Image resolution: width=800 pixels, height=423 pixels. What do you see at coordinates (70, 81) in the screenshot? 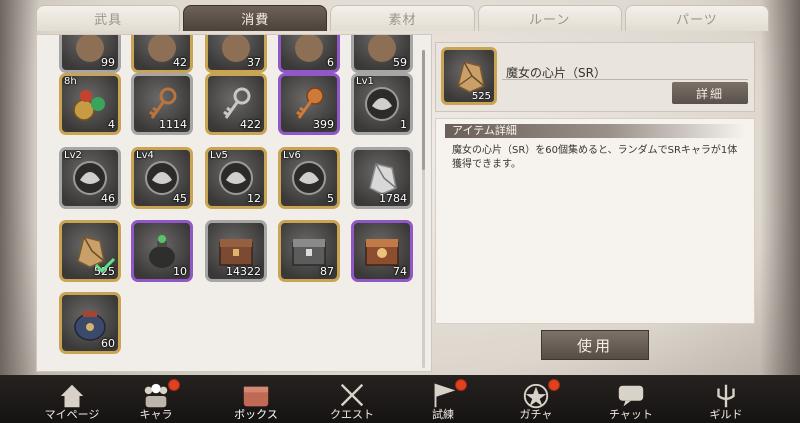
I see `item-level-label: 8h` at bounding box center [70, 81].